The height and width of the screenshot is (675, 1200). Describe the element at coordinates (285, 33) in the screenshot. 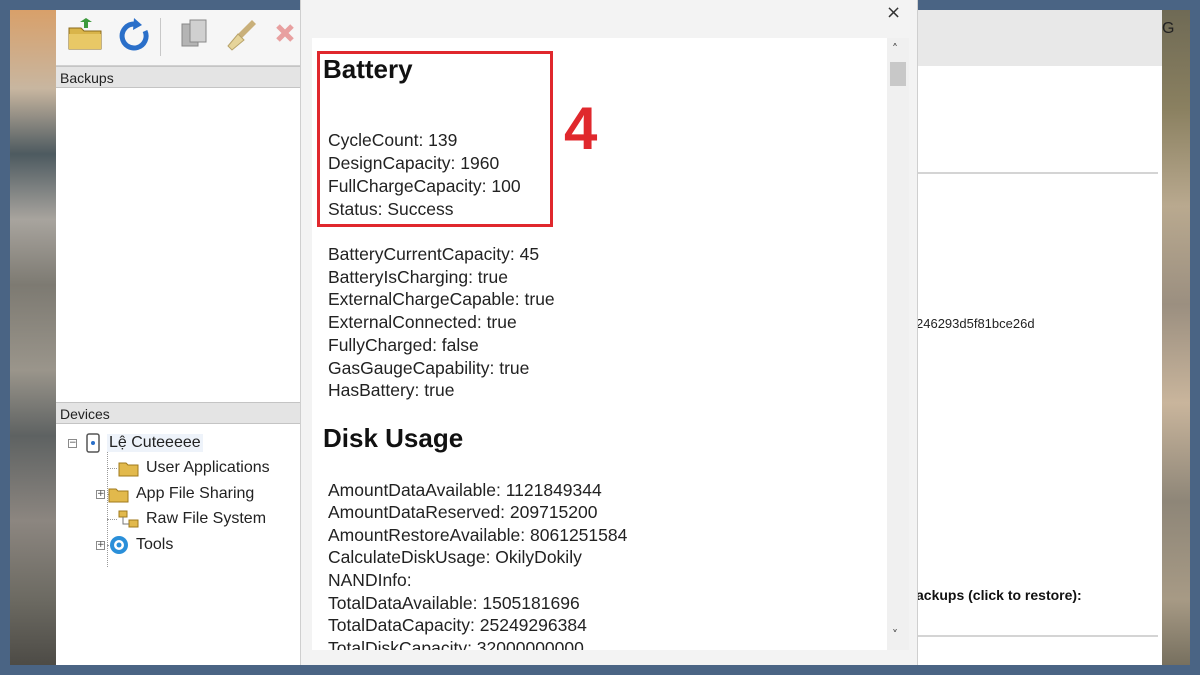

I see `delete-icon` at that location.